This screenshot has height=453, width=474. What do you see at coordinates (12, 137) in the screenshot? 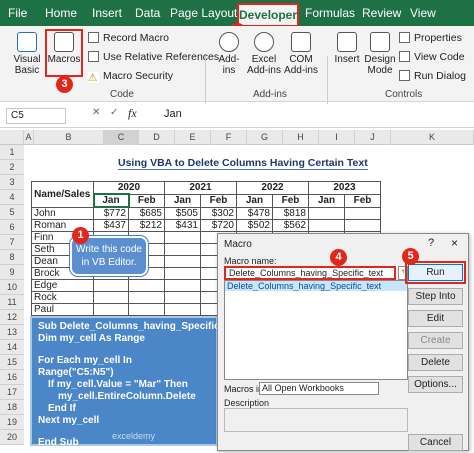
I see `select-all` at bounding box center [12, 137].